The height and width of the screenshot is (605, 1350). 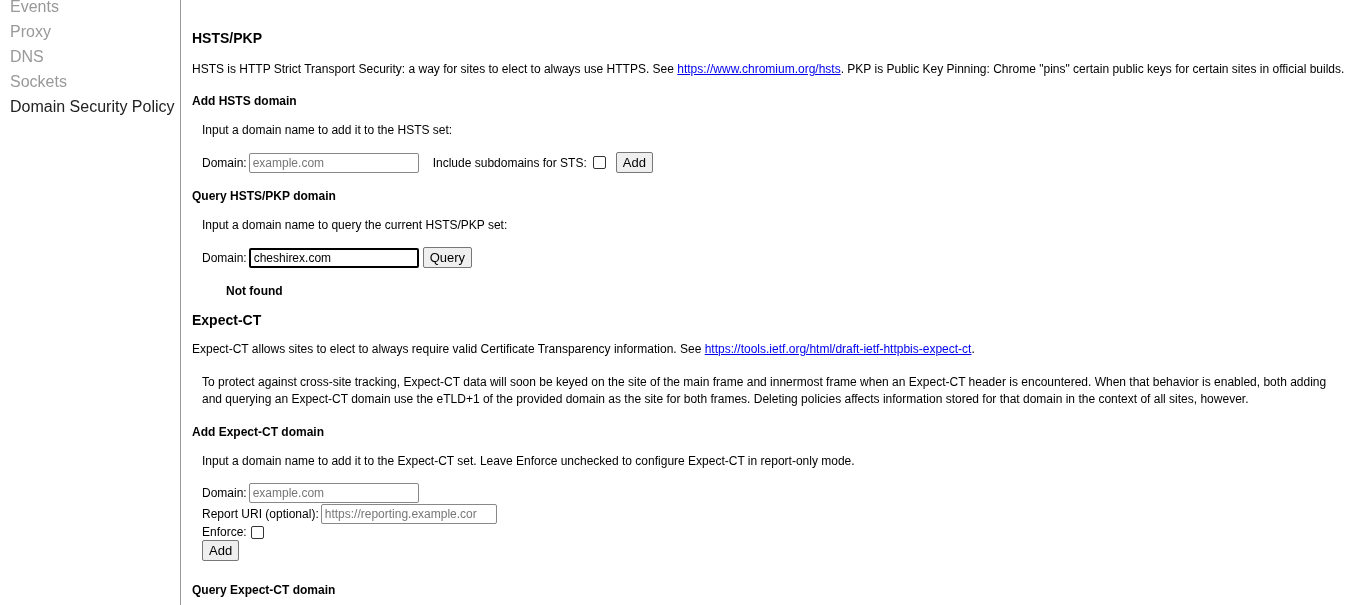 What do you see at coordinates (447, 257) in the screenshot?
I see `query-button: Query` at bounding box center [447, 257].